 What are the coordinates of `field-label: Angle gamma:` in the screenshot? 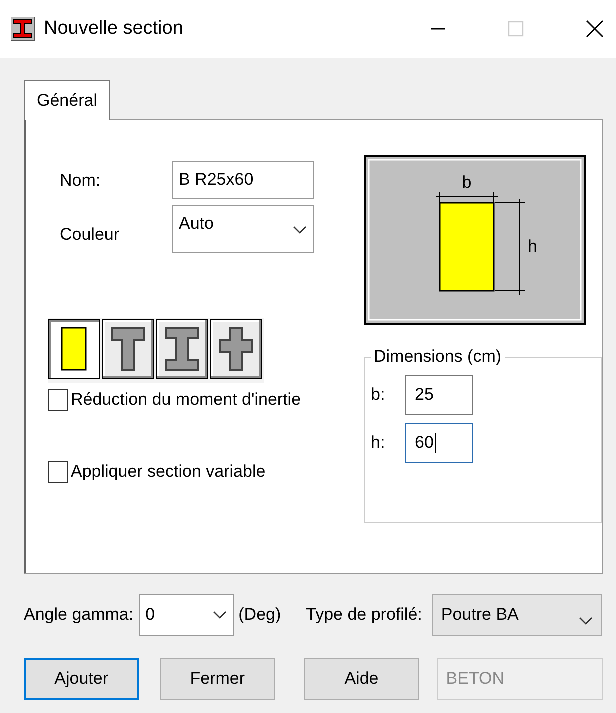 It's located at (79, 615).